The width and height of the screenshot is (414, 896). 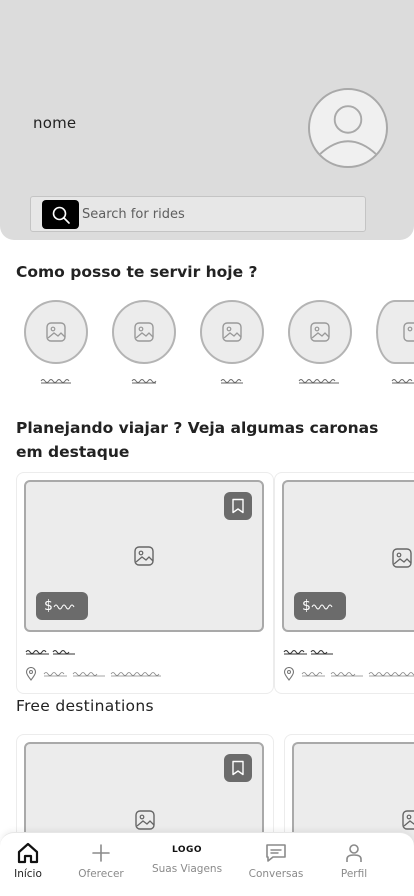 What do you see at coordinates (187, 869) in the screenshot?
I see `nav-trips-label: Suas Viagens` at bounding box center [187, 869].